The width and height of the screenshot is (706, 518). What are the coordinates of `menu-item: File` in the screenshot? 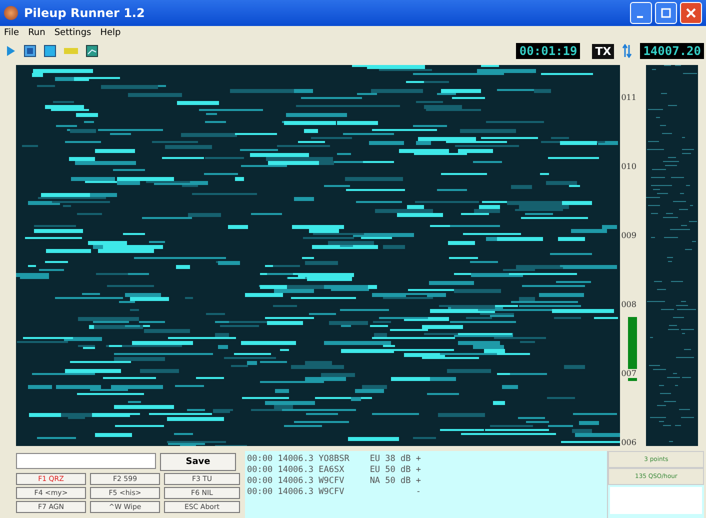 It's located at (12, 33).